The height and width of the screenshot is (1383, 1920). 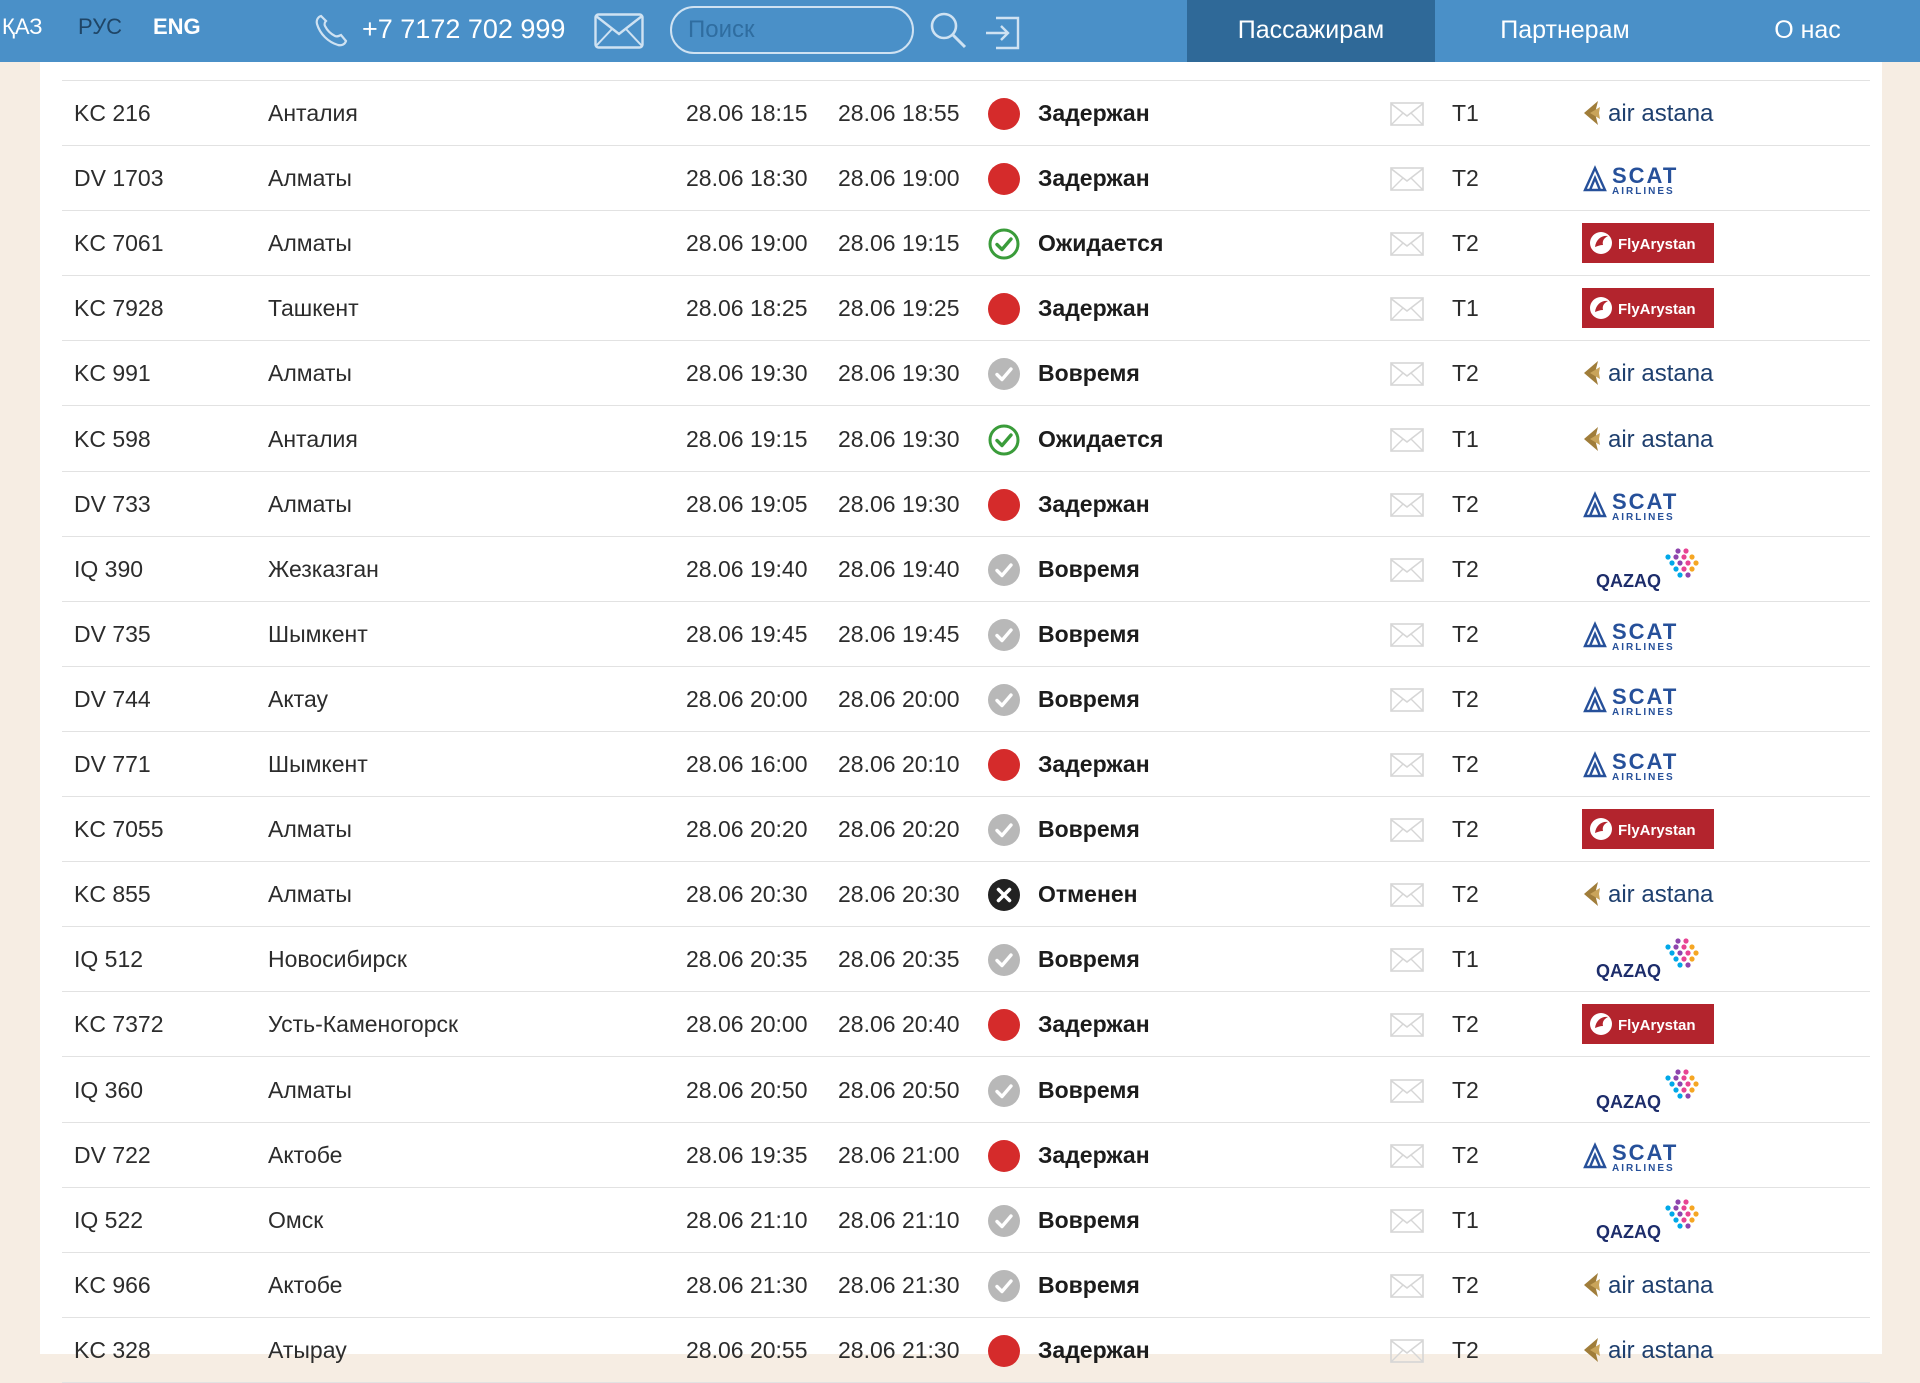 What do you see at coordinates (318, 633) in the screenshot?
I see `city: Шымкент` at bounding box center [318, 633].